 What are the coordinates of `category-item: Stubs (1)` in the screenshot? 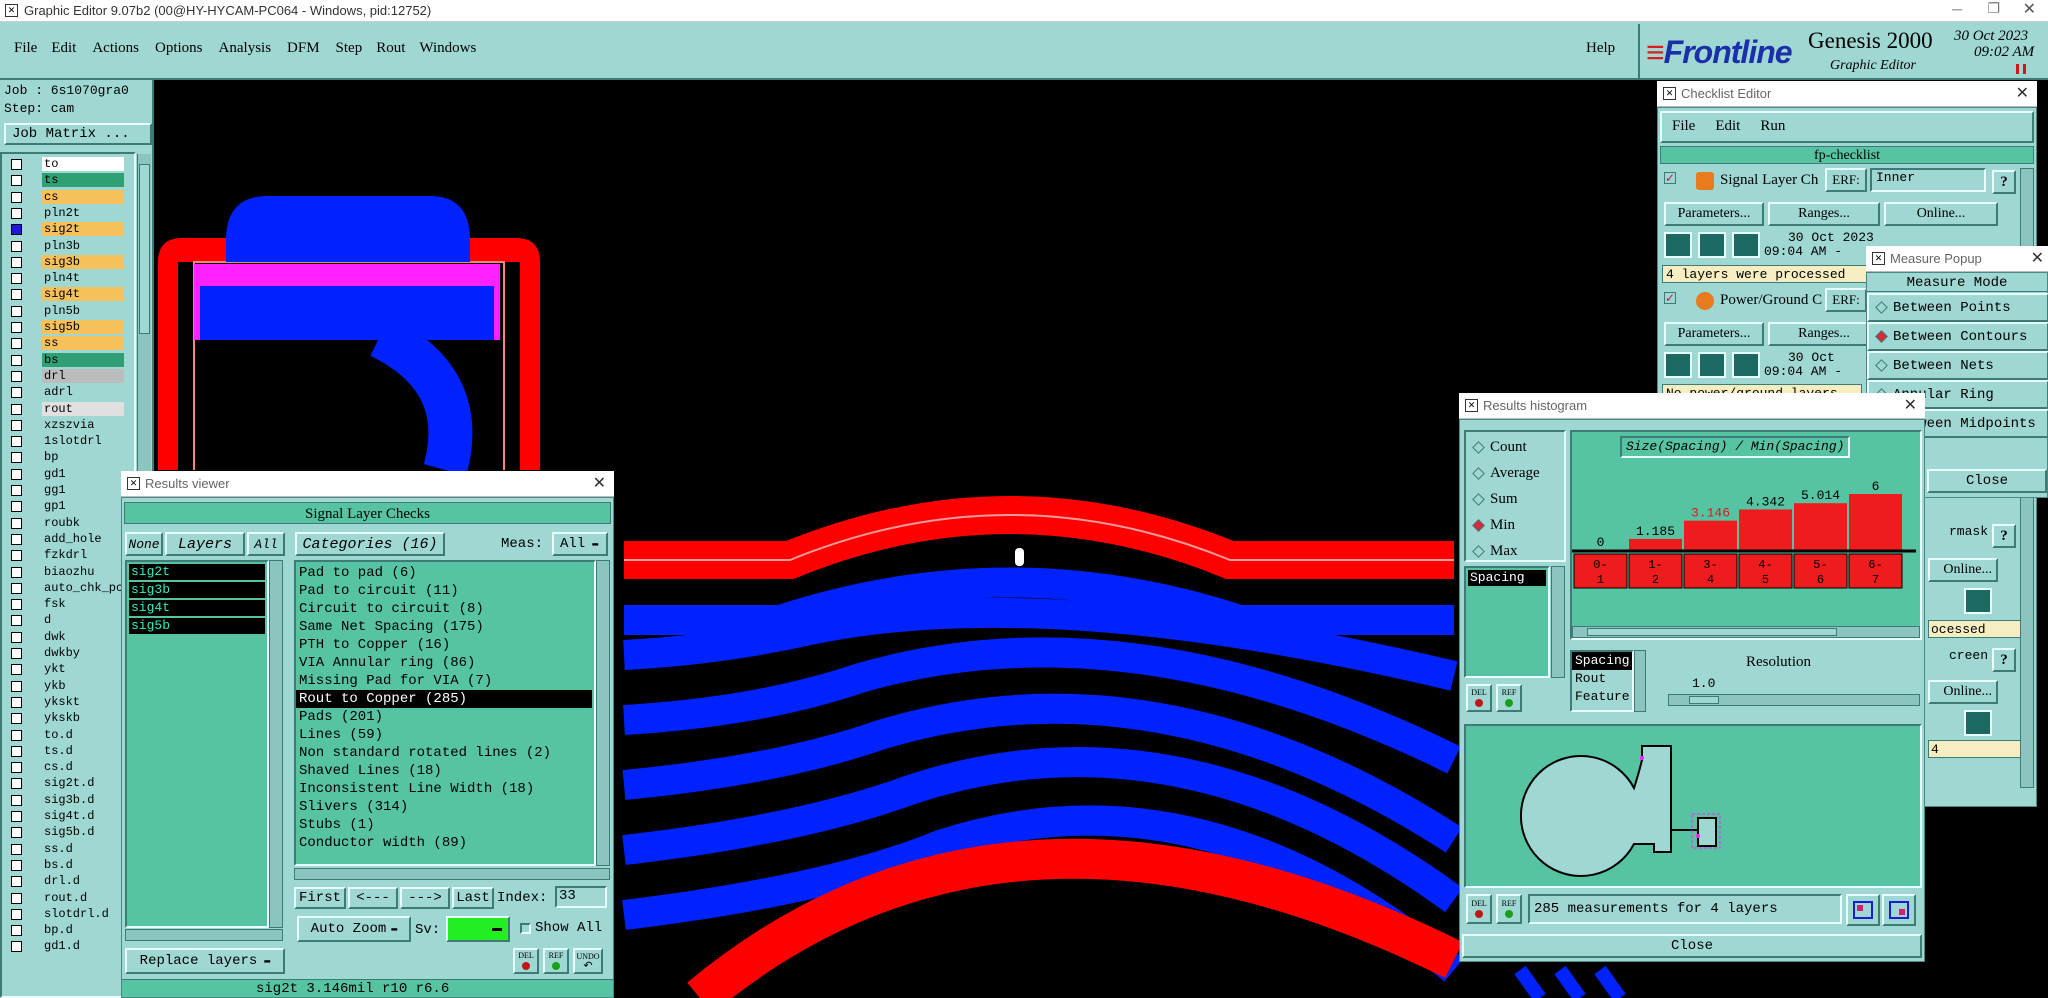 It's located at (445, 825).